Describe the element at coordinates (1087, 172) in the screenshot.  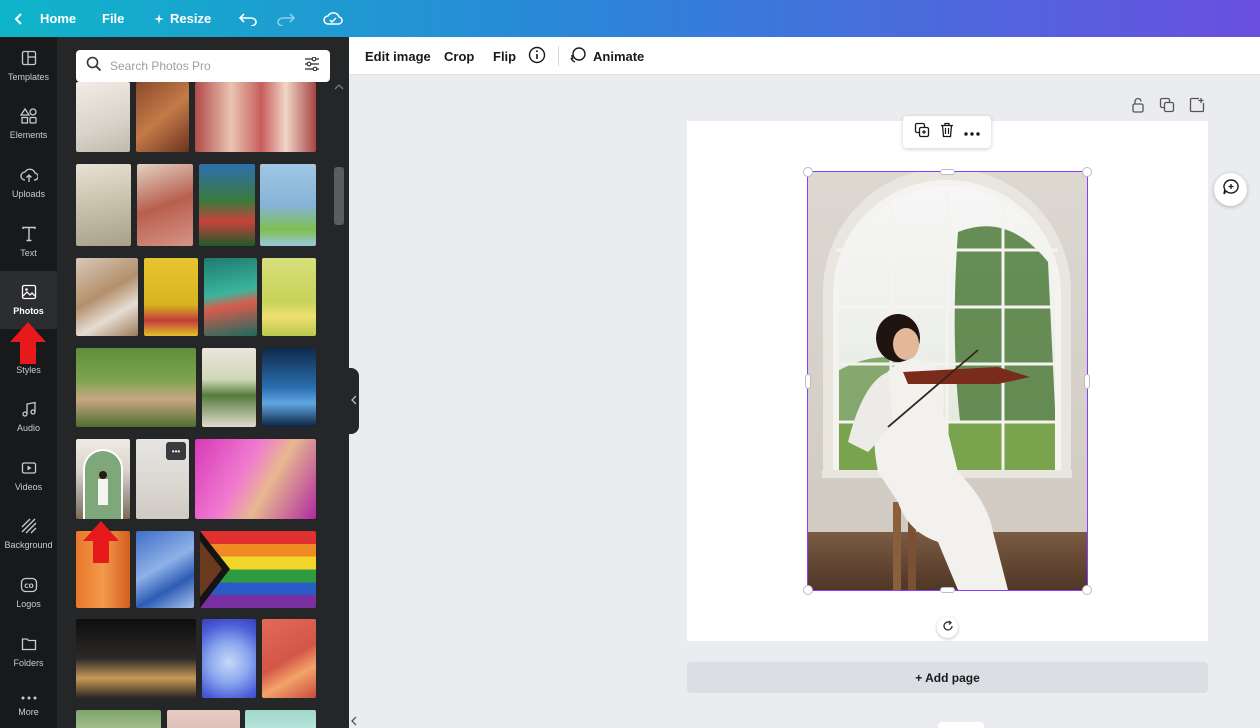
I see `resize-handle-top-right` at that location.